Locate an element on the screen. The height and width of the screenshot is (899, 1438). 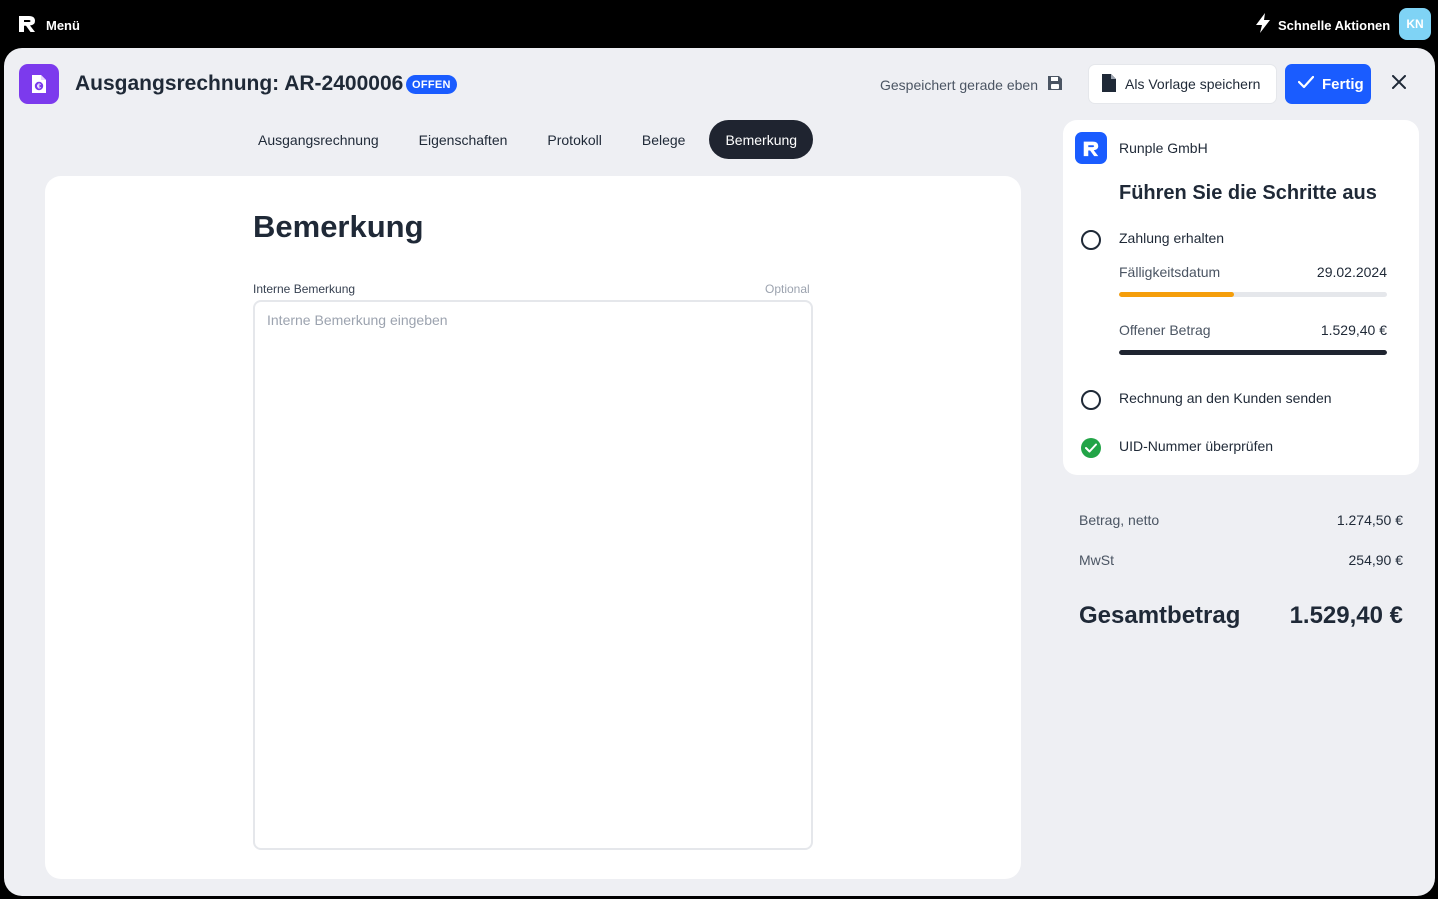
done-button: Fertig is located at coordinates (1328, 84).